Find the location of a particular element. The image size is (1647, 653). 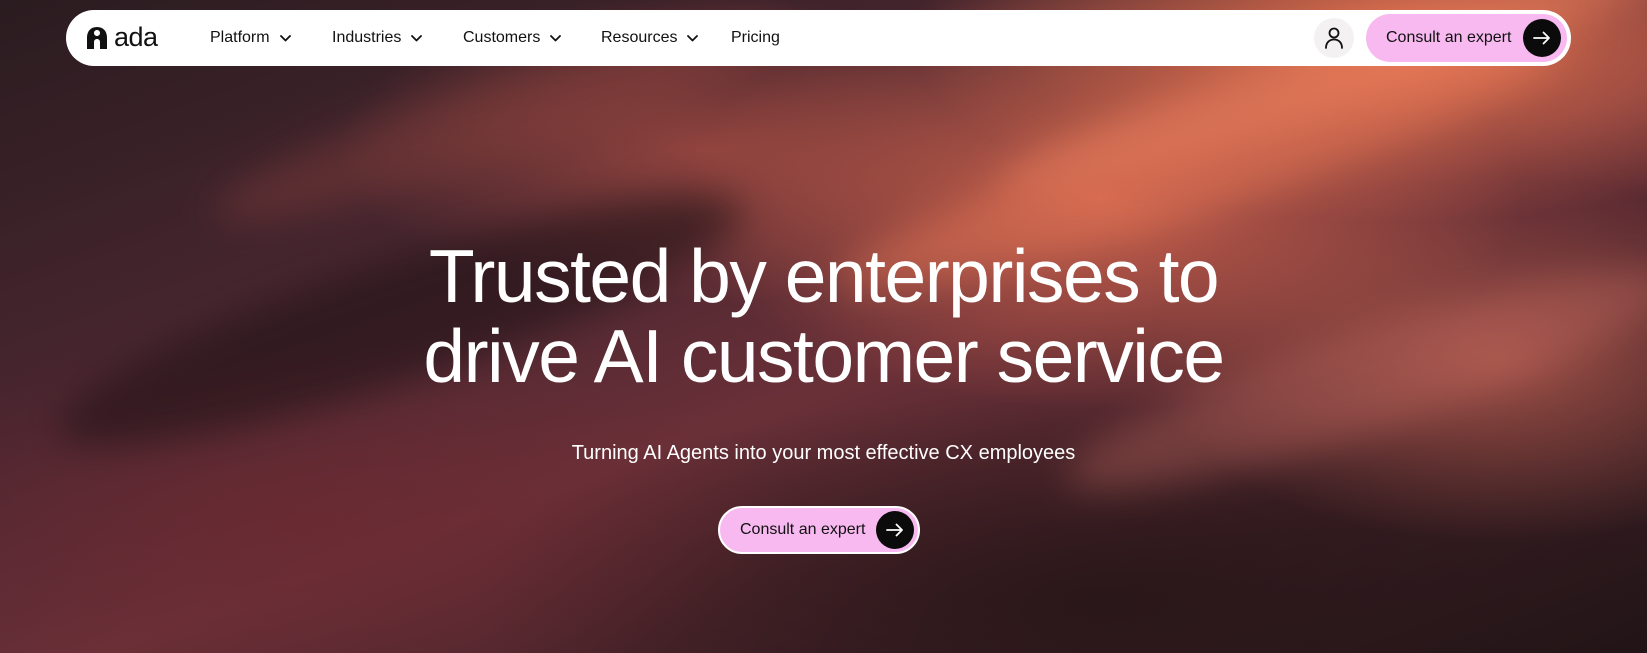

account-button is located at coordinates (1334, 38).